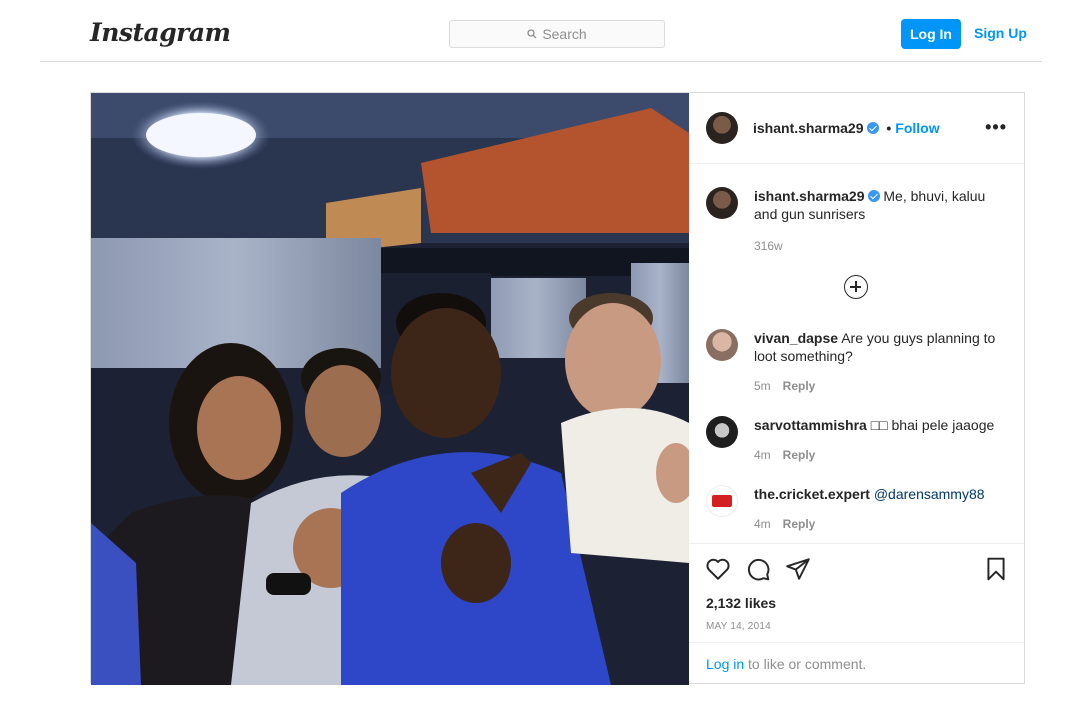 The width and height of the screenshot is (1080, 714). What do you see at coordinates (738, 626) in the screenshot?
I see `post-date: MAY 14, 2014` at bounding box center [738, 626].